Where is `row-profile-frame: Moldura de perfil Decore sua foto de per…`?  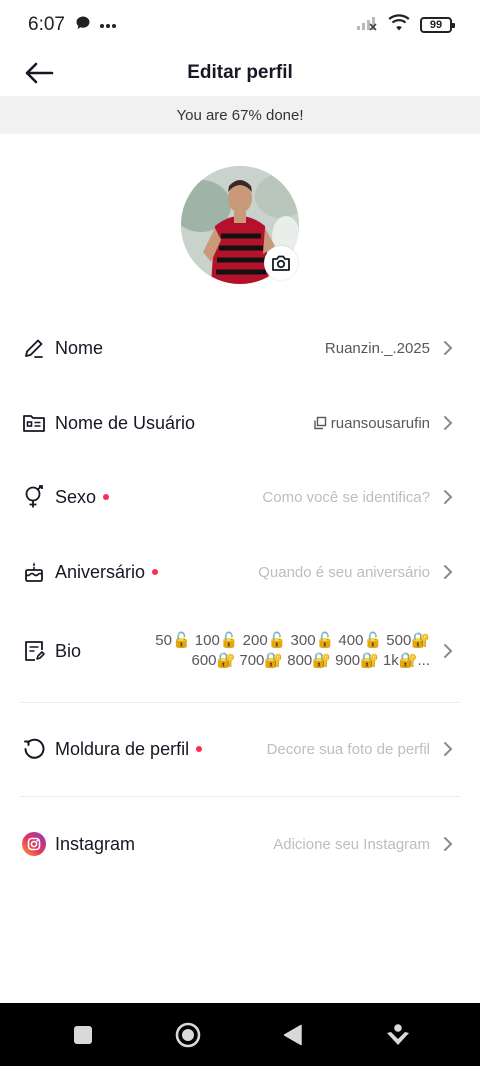 row-profile-frame: Moldura de perfil Decore sua foto de per… is located at coordinates (240, 749).